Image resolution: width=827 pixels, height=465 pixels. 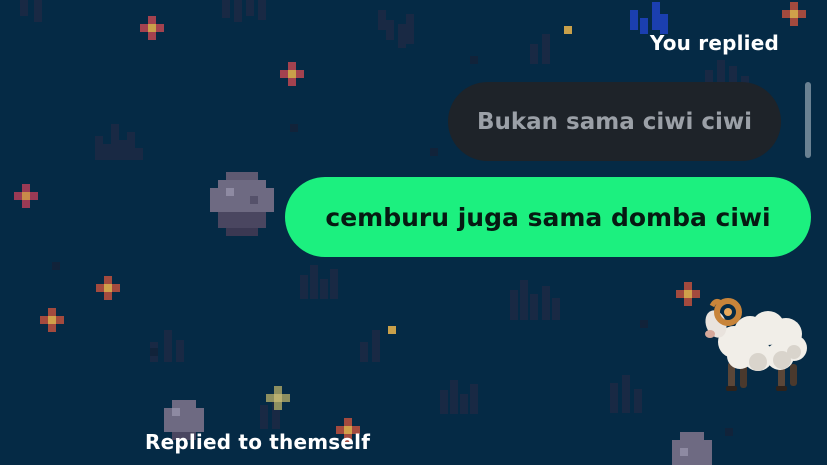 What do you see at coordinates (754, 344) in the screenshot?
I see `ram-emoji-icon` at bounding box center [754, 344].